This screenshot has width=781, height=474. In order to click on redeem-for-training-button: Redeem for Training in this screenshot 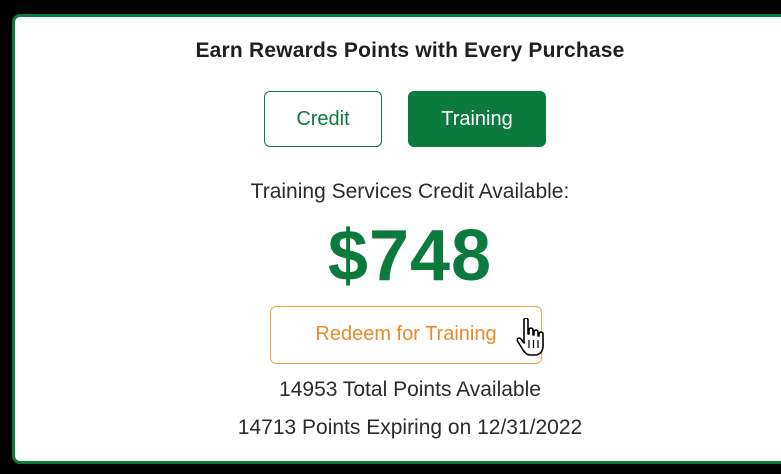, I will do `click(406, 335)`.